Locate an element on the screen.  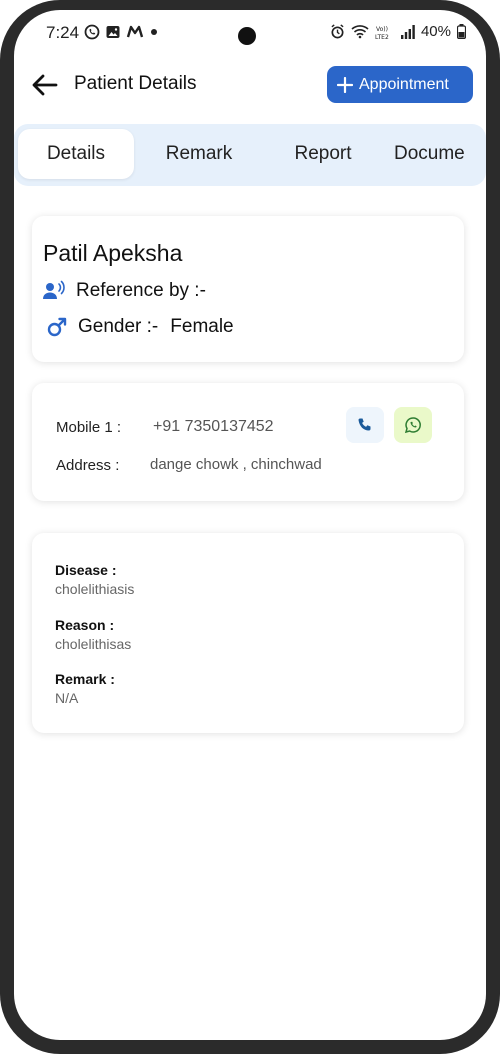
tab-bar: Details Remark Report Docume is located at coordinates (250, 155).